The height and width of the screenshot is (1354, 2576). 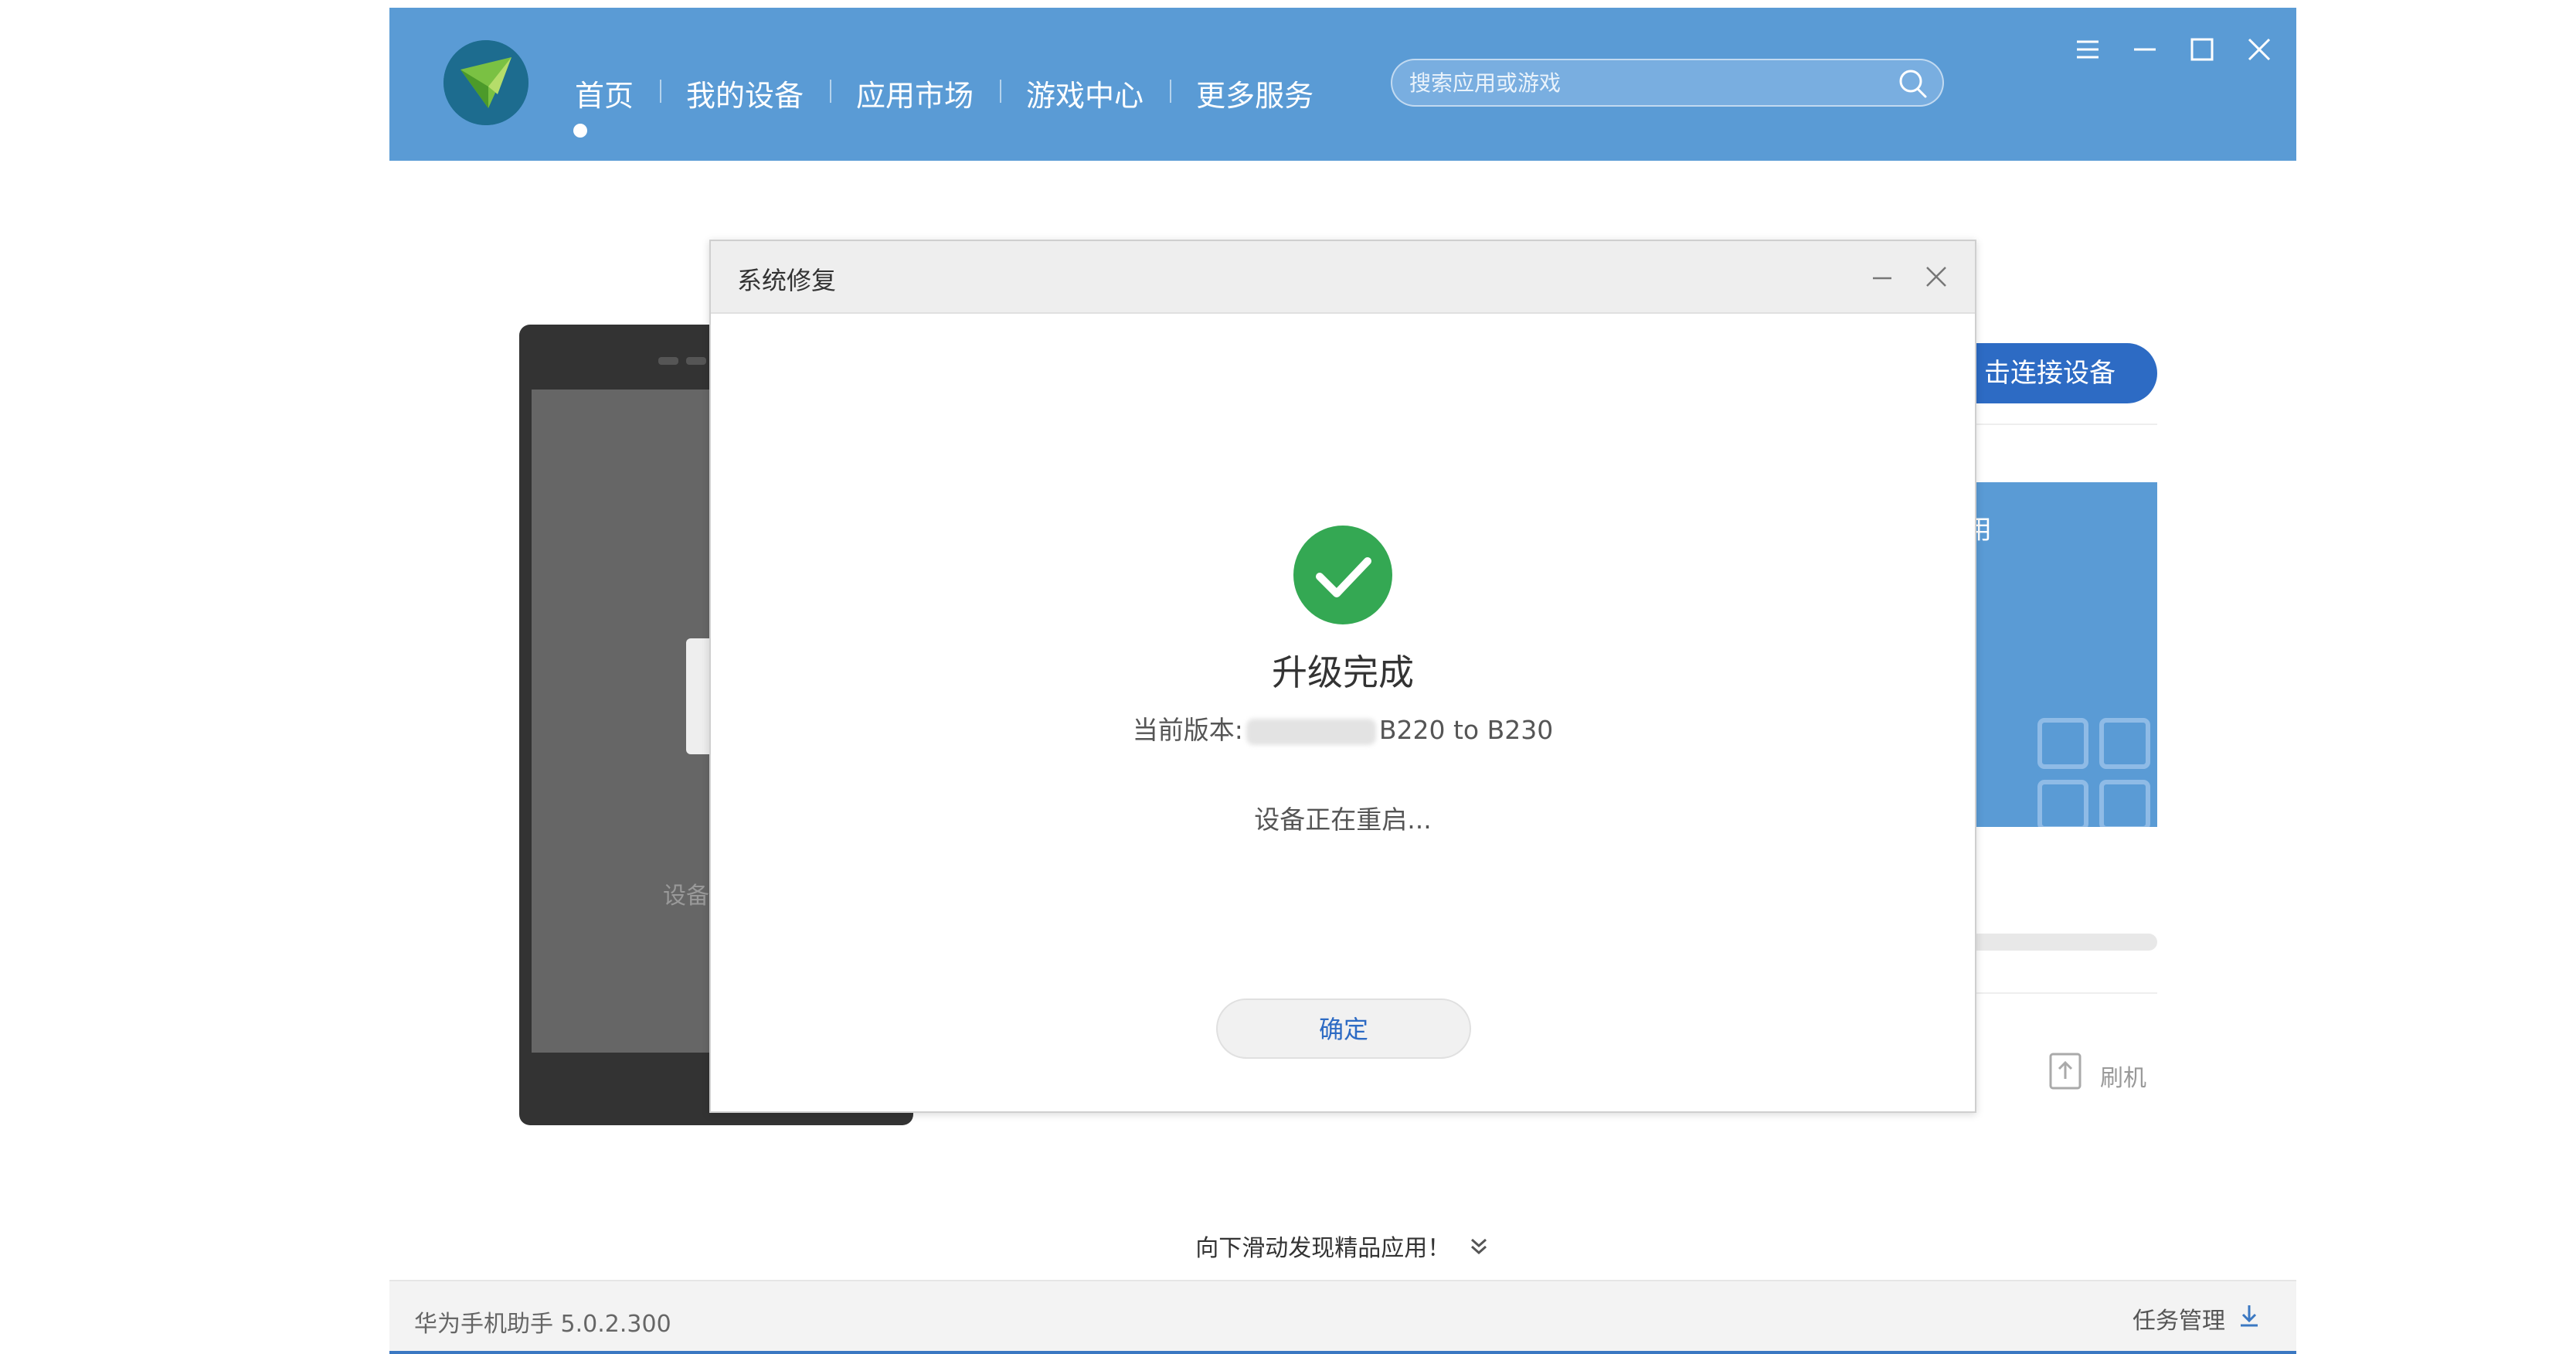 I want to click on search-input, so click(x=1625, y=82).